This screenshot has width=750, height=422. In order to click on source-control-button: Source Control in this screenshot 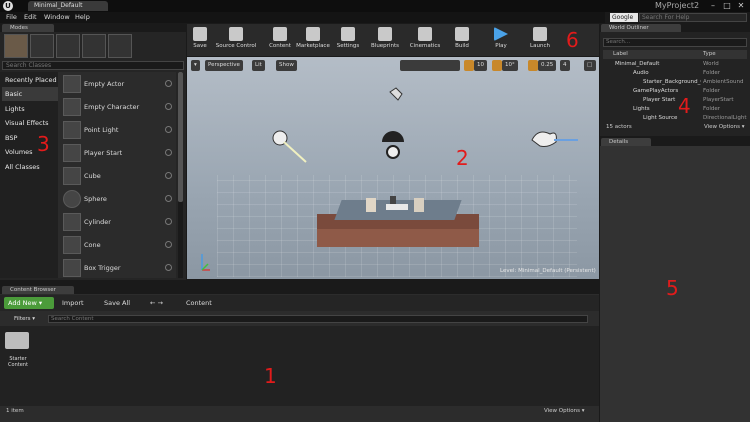, I will do `click(236, 40)`.